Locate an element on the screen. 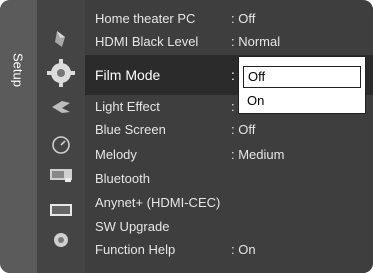 This screenshot has height=273, width=373. input-icon is located at coordinates (61, 107).